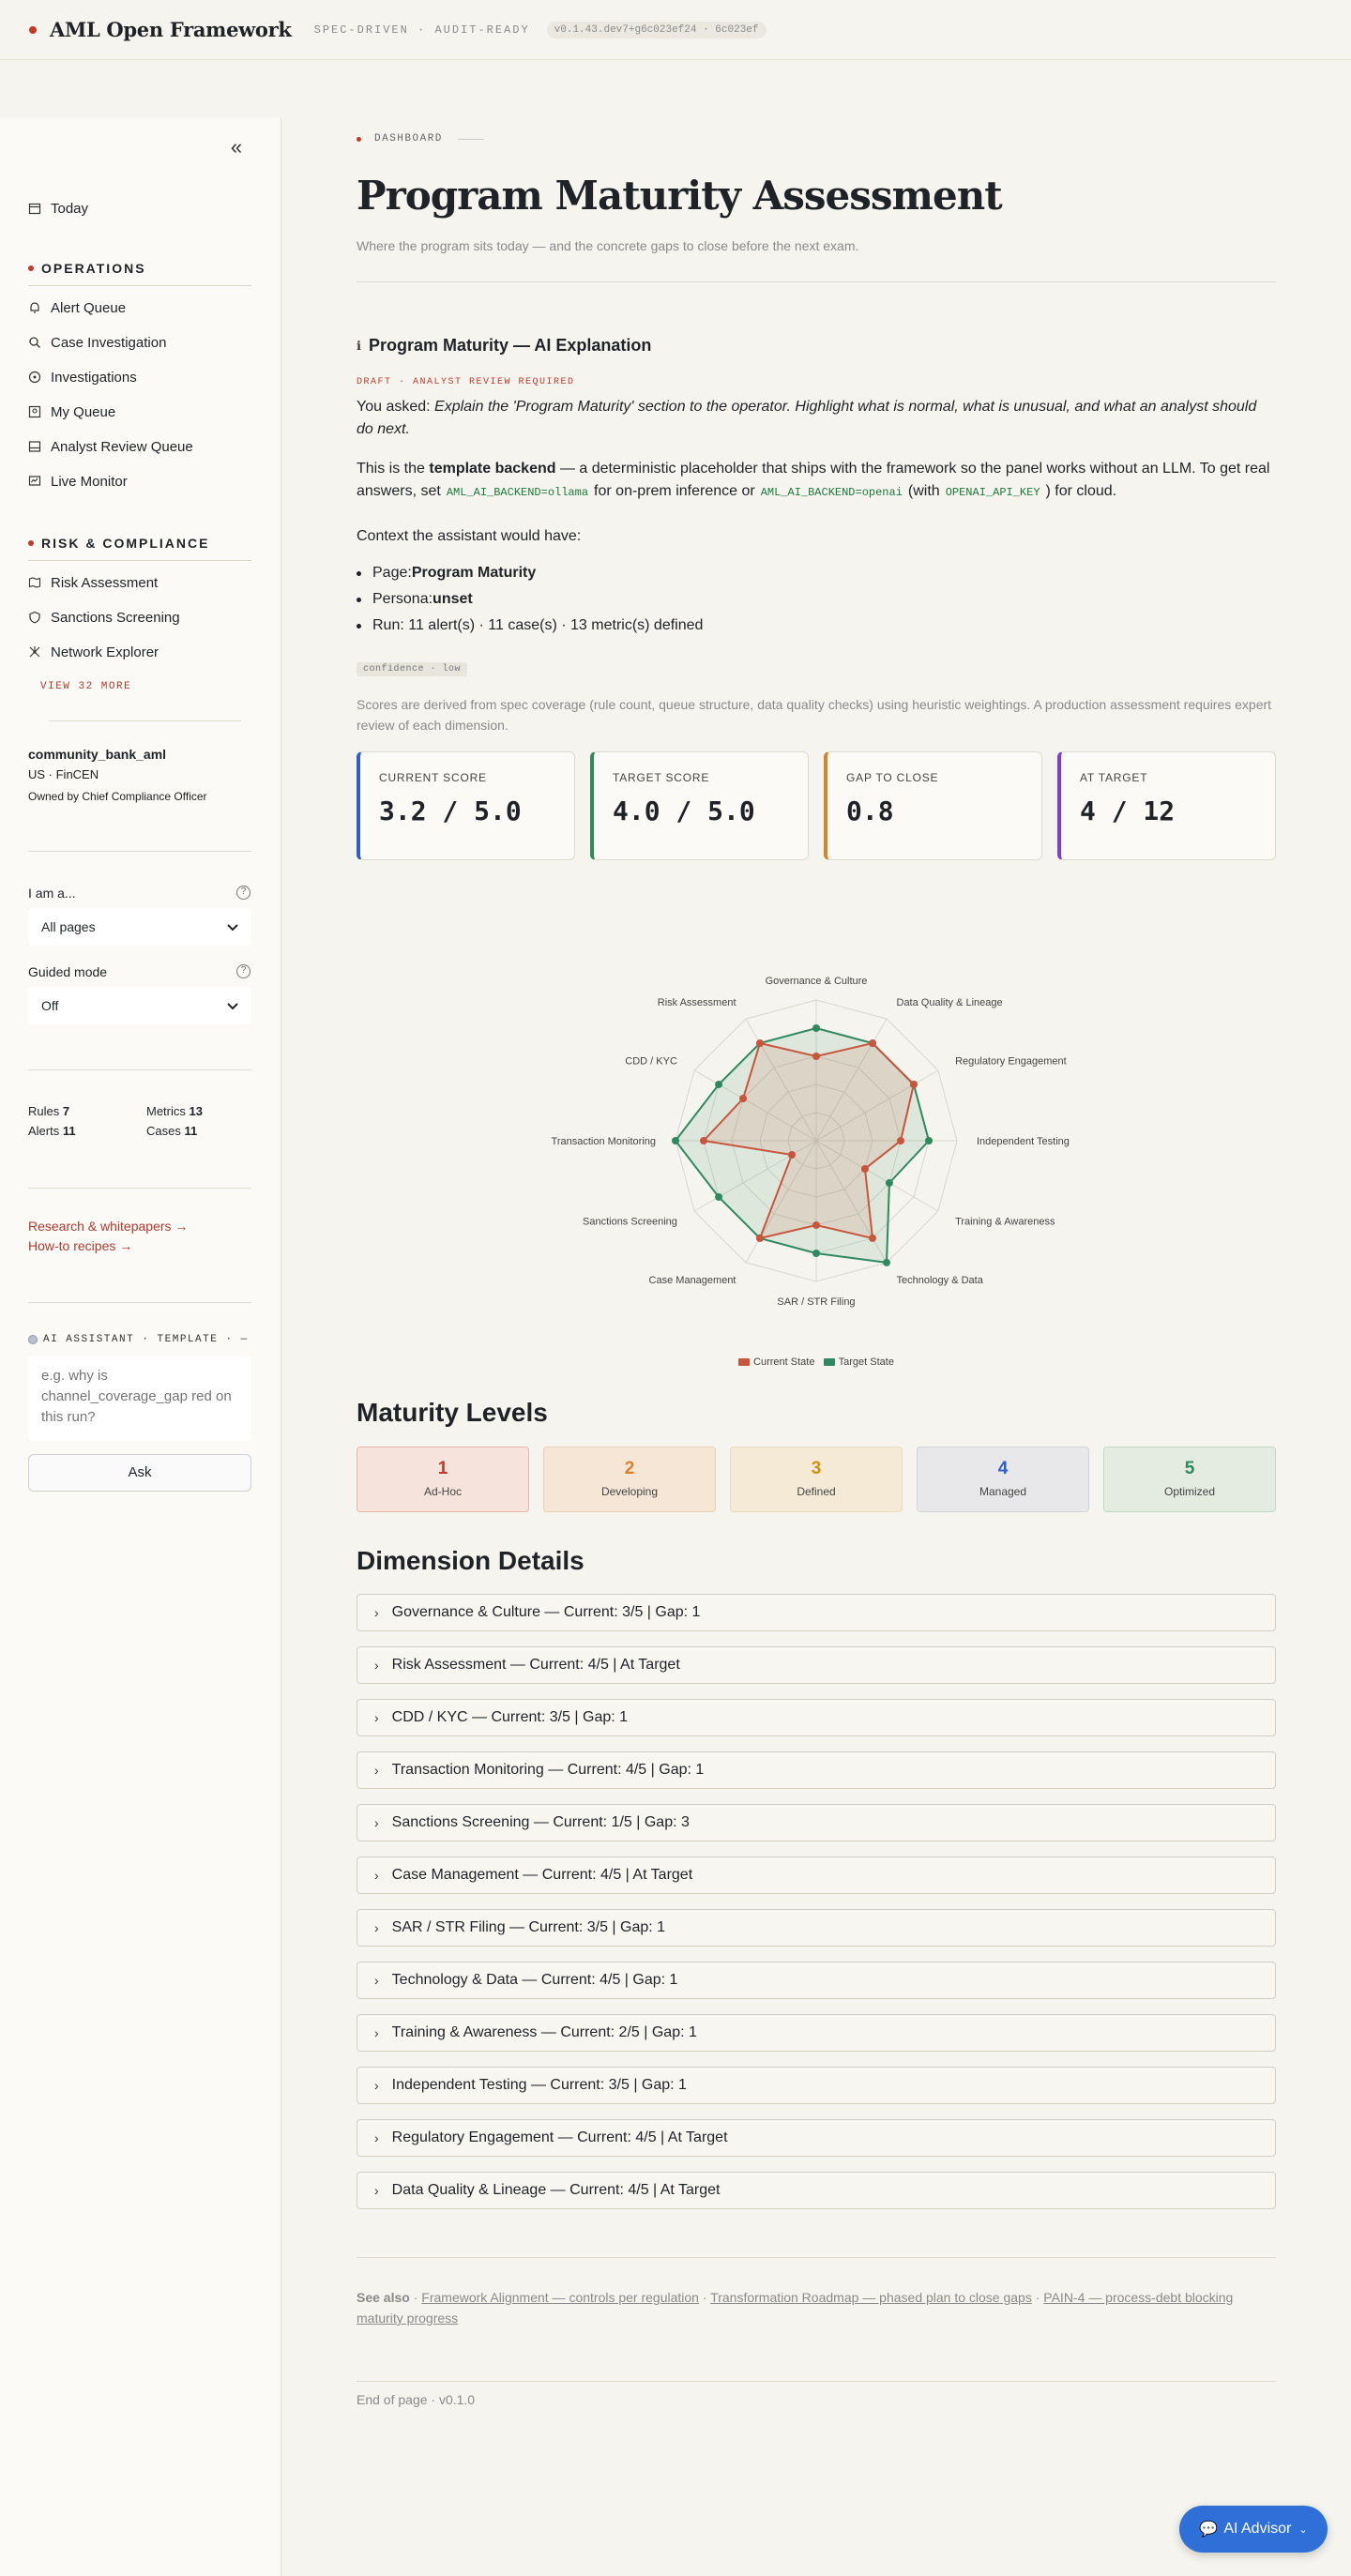 Image resolution: width=1351 pixels, height=2576 pixels. I want to click on sidebar-item-sanctions-screening: Sanctions Screening, so click(104, 617).